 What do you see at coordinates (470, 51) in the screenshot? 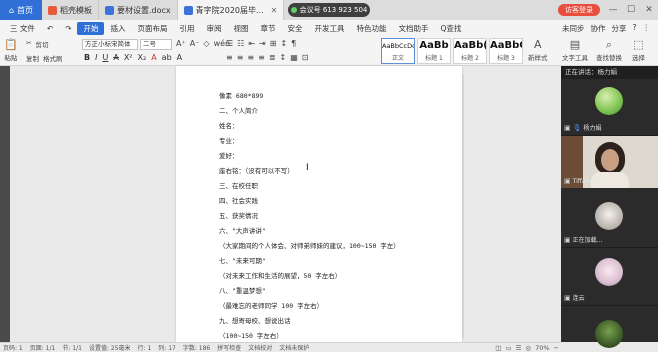
I see `style-heading-2: AaBb( 标题 2` at bounding box center [470, 51].